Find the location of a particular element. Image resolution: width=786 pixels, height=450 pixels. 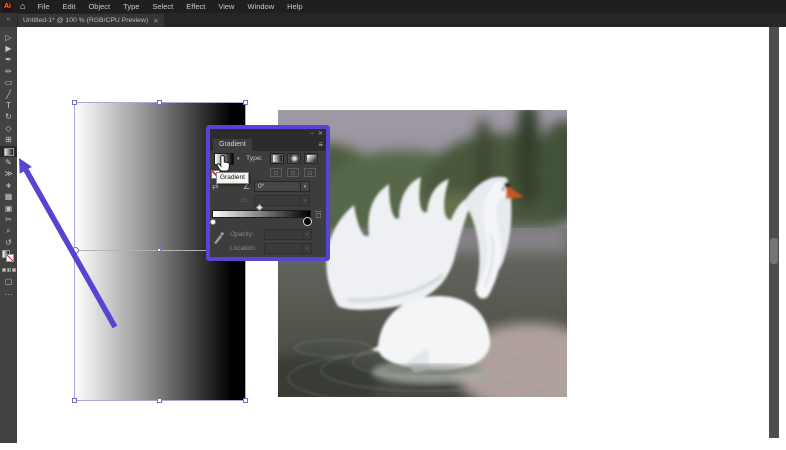

draw-mode-button: ▢ is located at coordinates (8, 281).